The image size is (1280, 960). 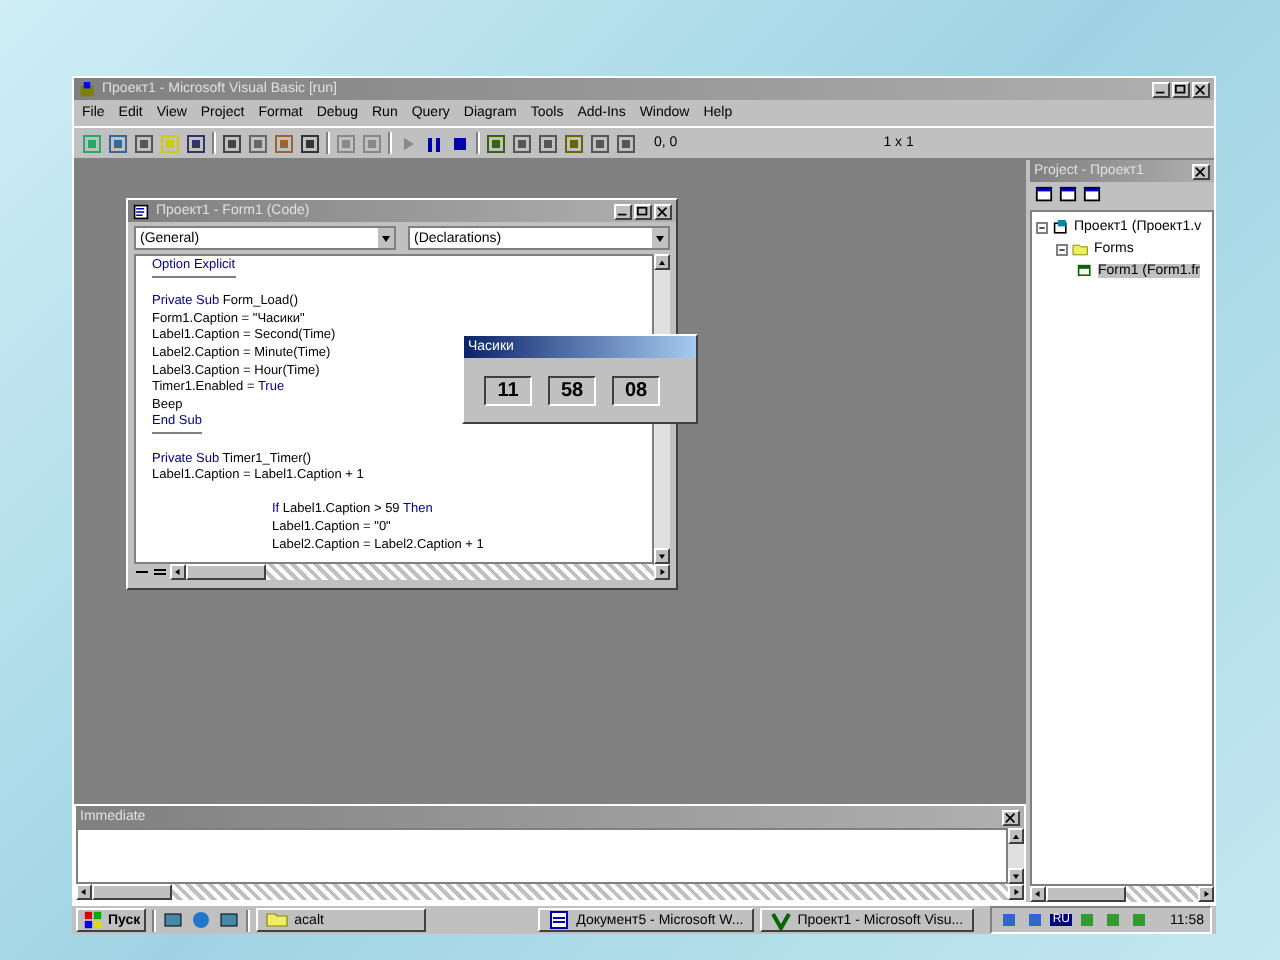 What do you see at coordinates (408, 143) in the screenshot?
I see `start-icon` at bounding box center [408, 143].